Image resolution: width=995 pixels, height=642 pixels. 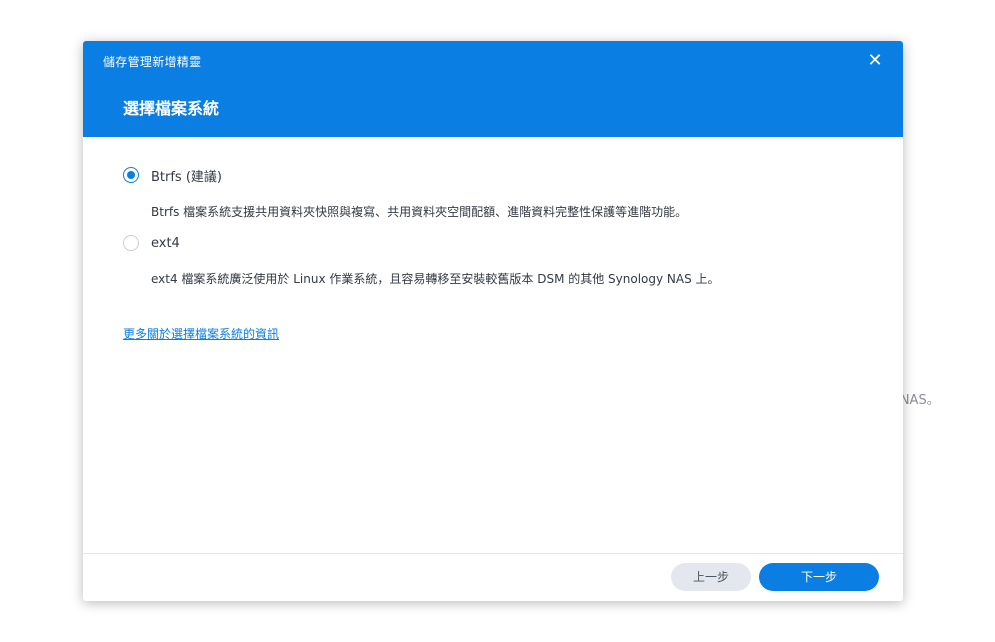 What do you see at coordinates (711, 577) in the screenshot?
I see `previous-button: 上一步` at bounding box center [711, 577].